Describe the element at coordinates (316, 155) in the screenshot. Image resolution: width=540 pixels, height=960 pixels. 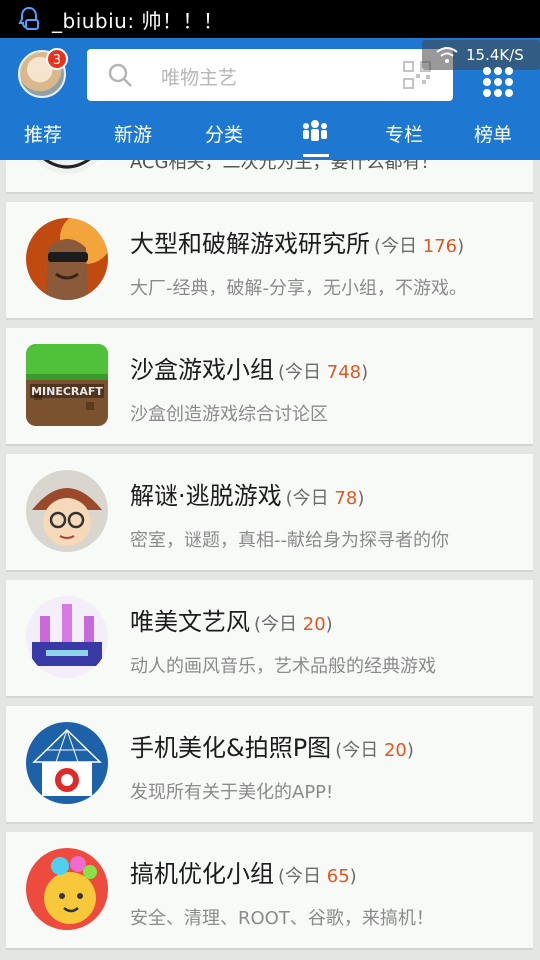
I see `active-tab-indicator` at that location.